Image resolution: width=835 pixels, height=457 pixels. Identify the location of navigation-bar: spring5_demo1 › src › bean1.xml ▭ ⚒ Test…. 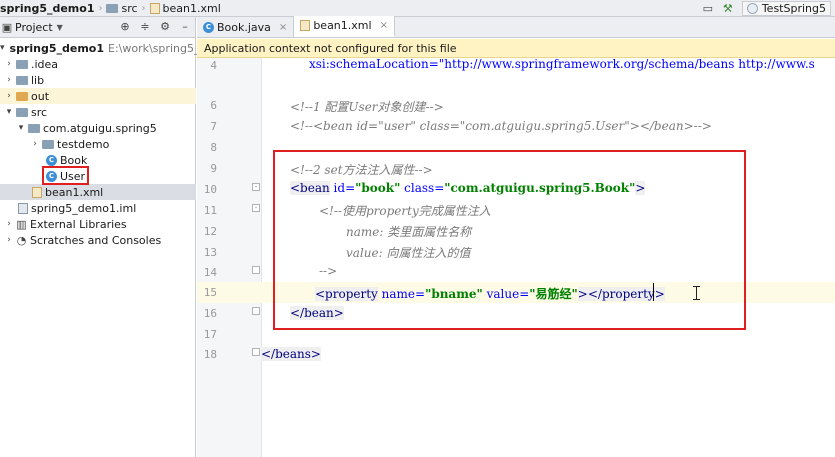
(417, 8).